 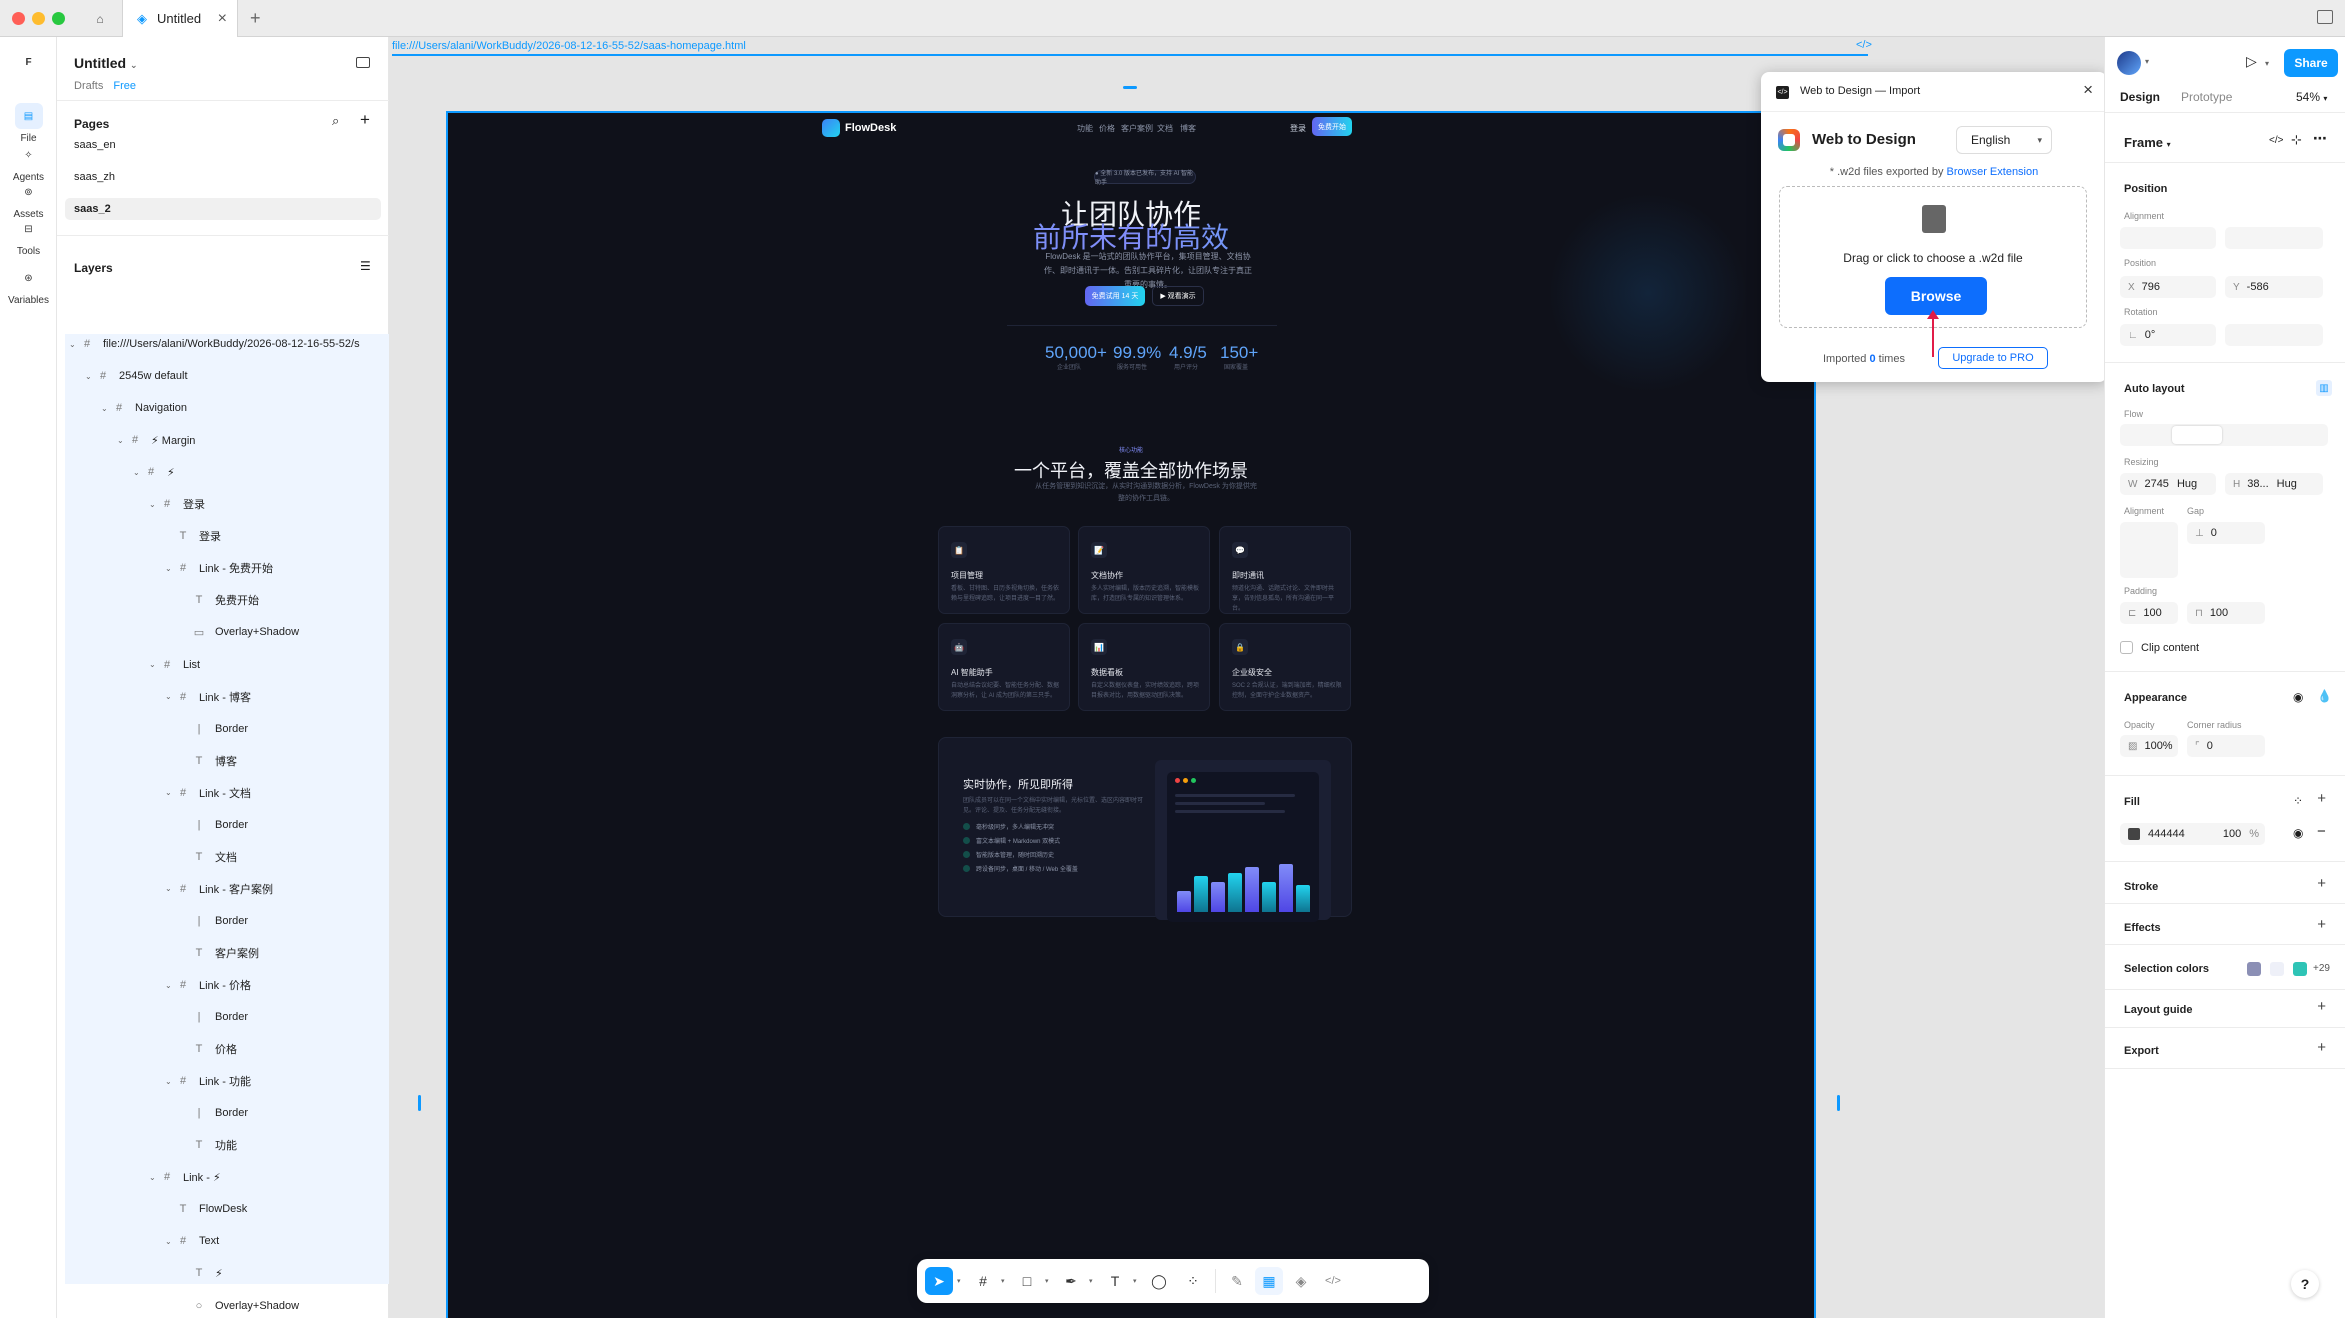 I want to click on rail-tools: ⊟ Tools, so click(x=28, y=237).